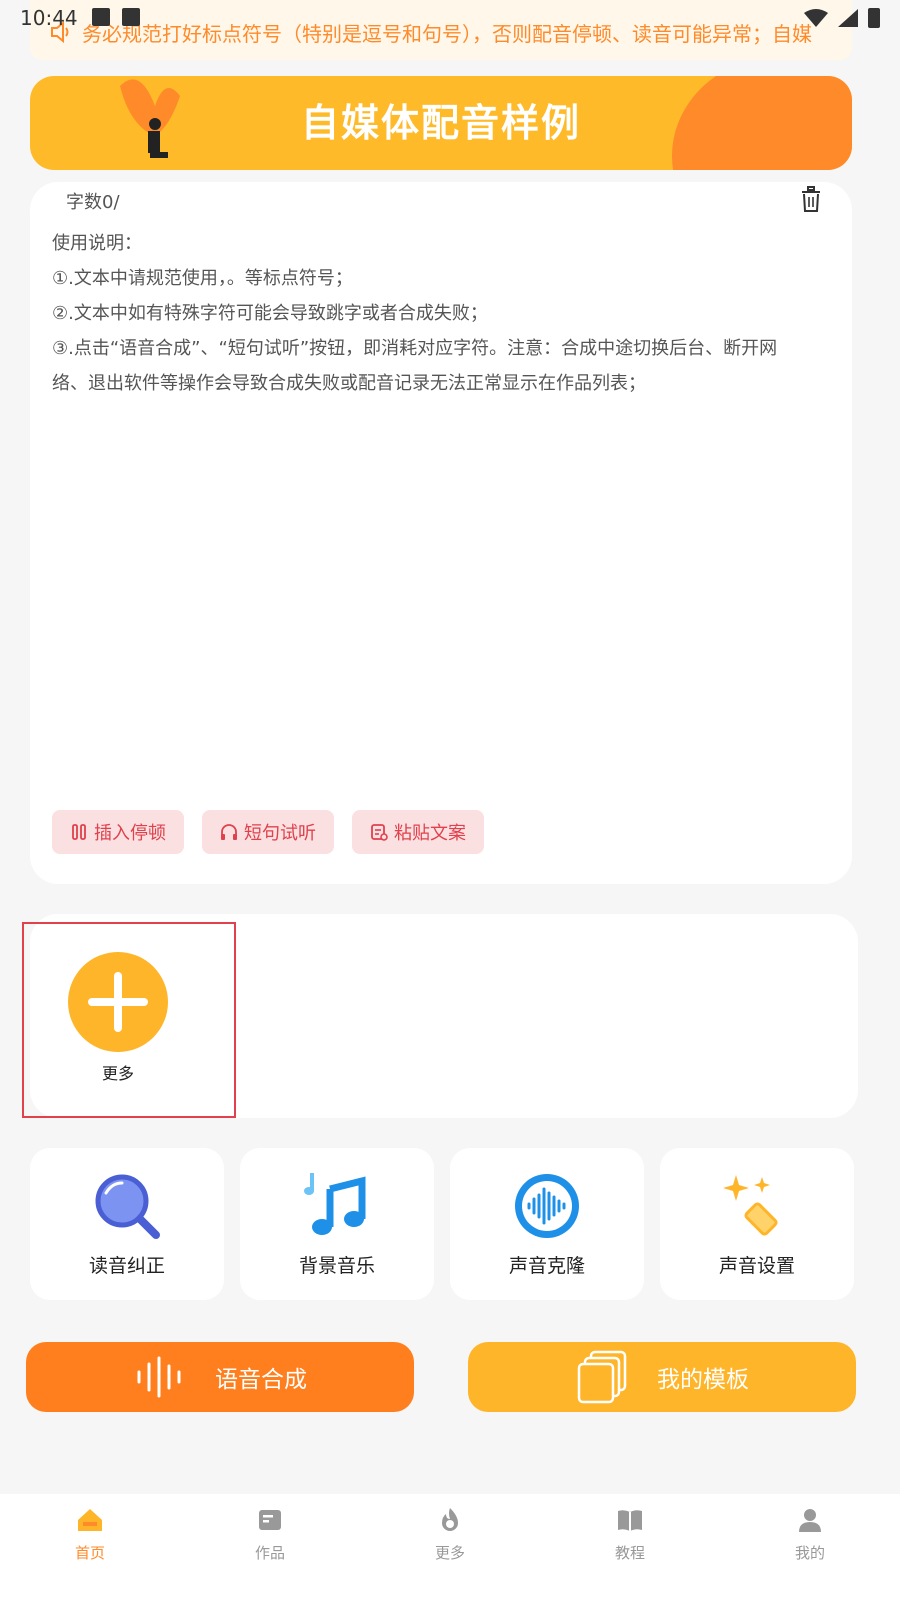 The width and height of the screenshot is (900, 1600). I want to click on banner: 自媒体配音样例, so click(441, 123).